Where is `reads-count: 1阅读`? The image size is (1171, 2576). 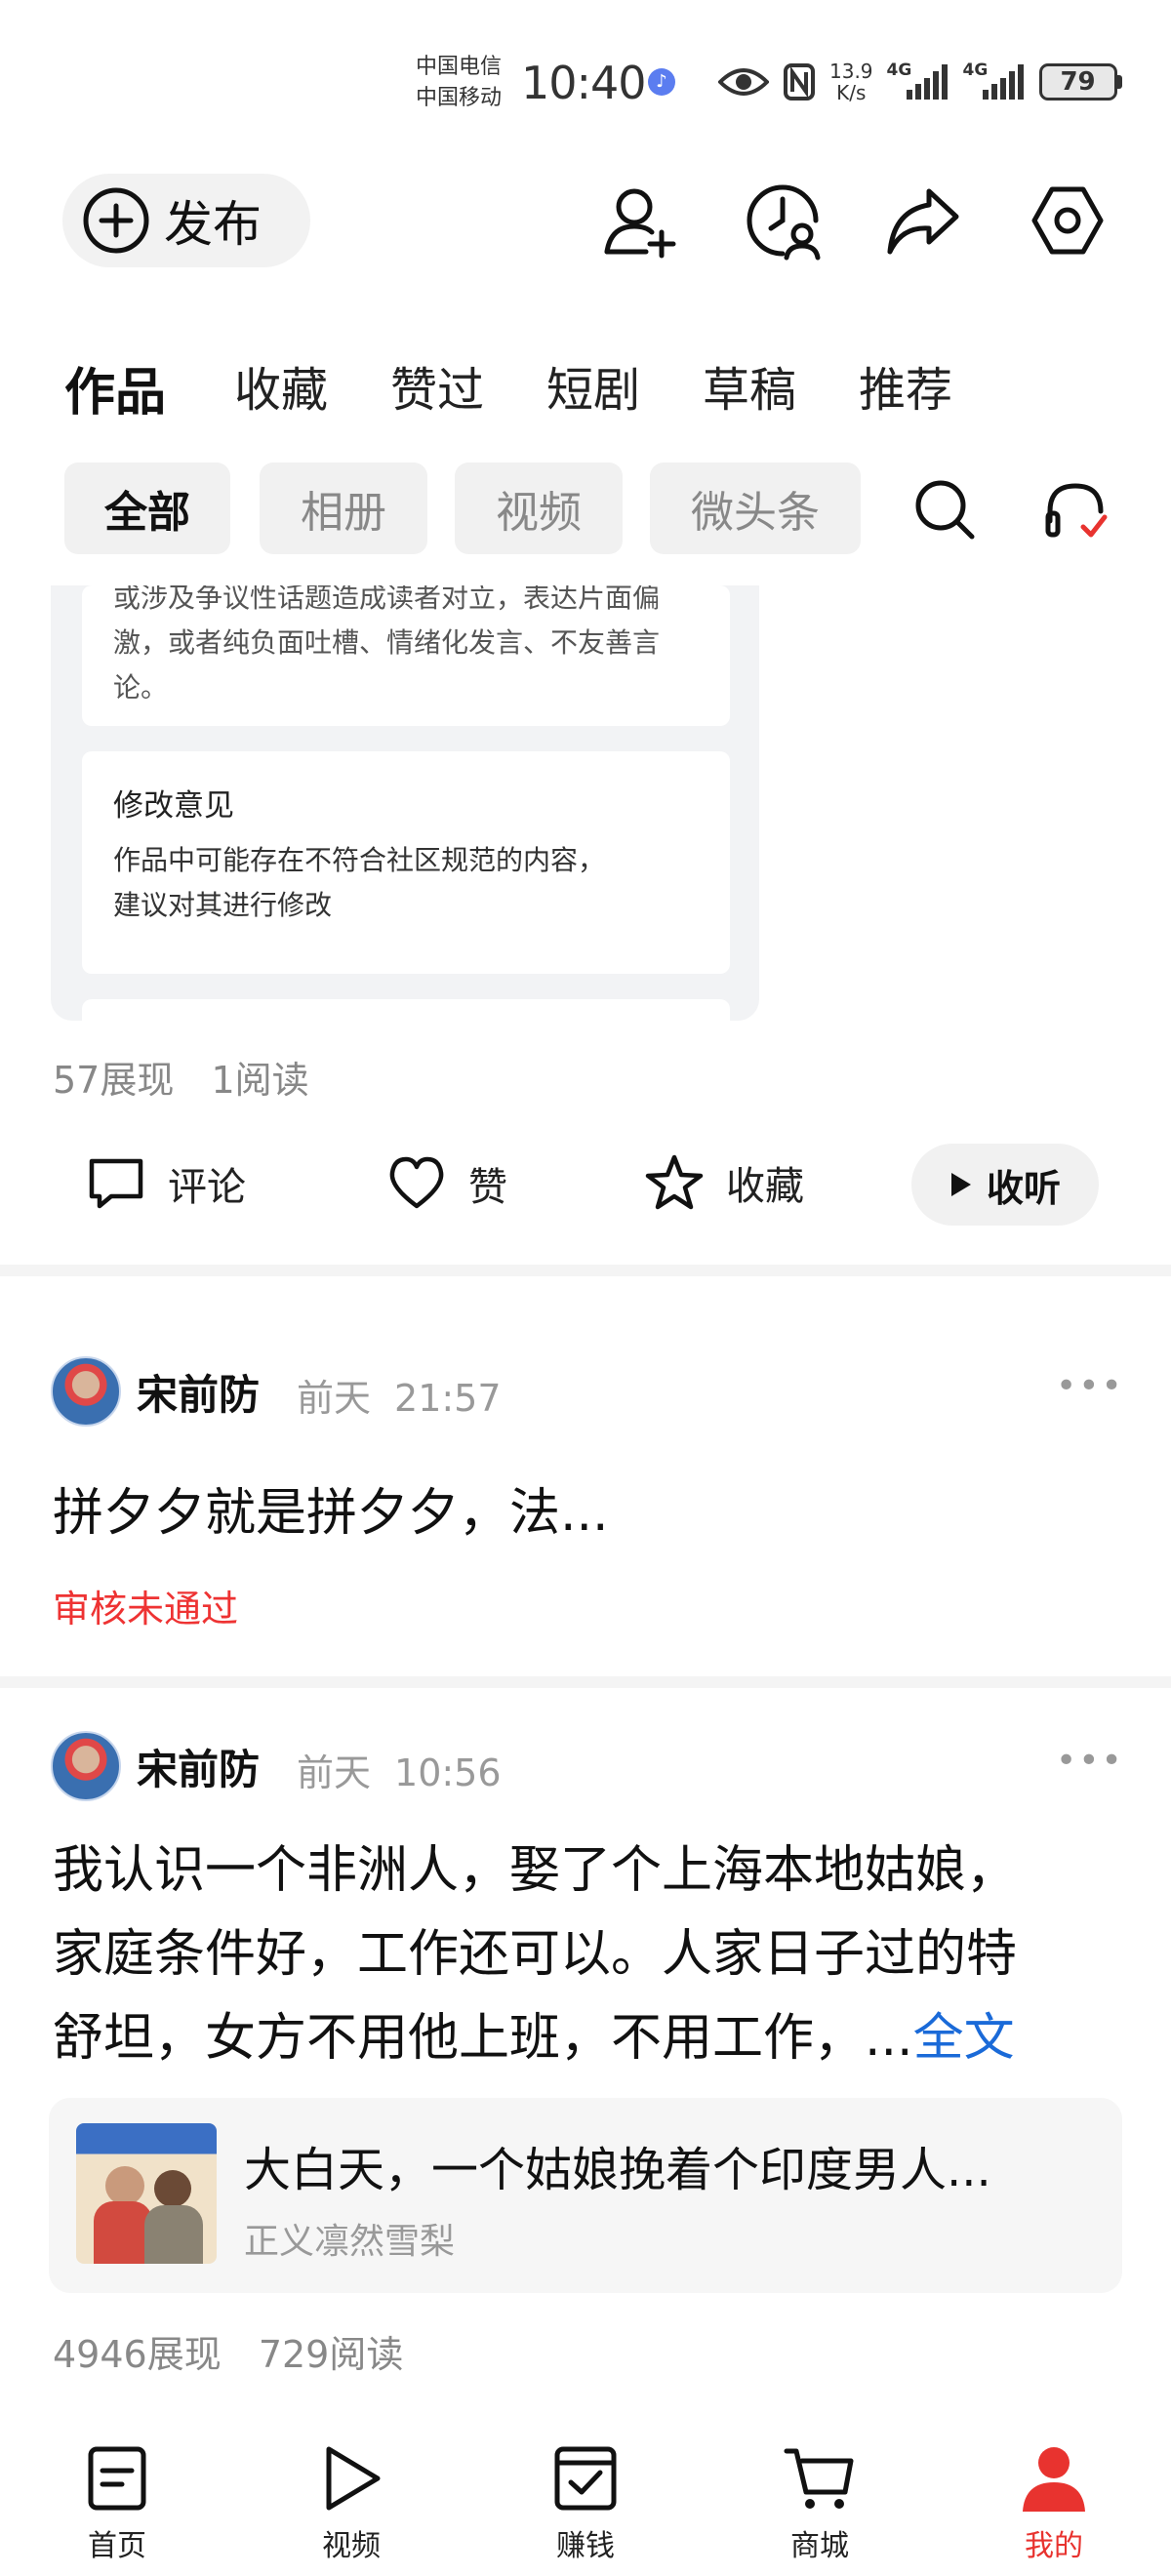
reads-count: 1阅读 is located at coordinates (260, 1080).